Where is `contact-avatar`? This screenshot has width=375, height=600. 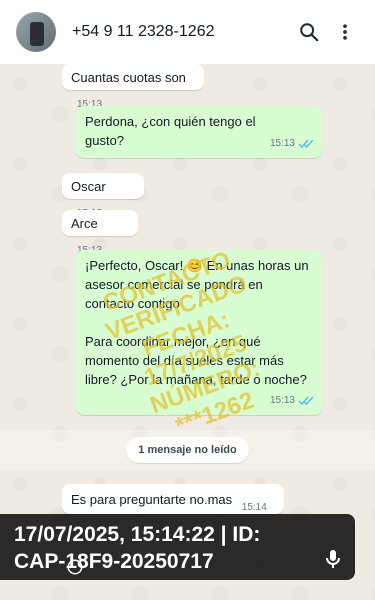 contact-avatar is located at coordinates (36, 32).